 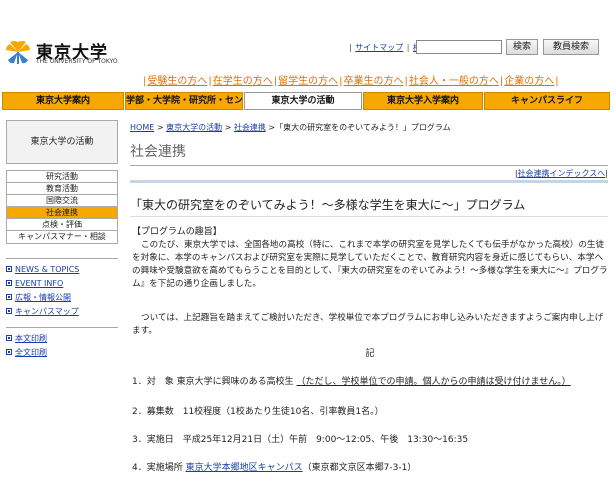 I want to click on purpose-heading: 【プログラムの趣旨】, so click(x=177, y=232).